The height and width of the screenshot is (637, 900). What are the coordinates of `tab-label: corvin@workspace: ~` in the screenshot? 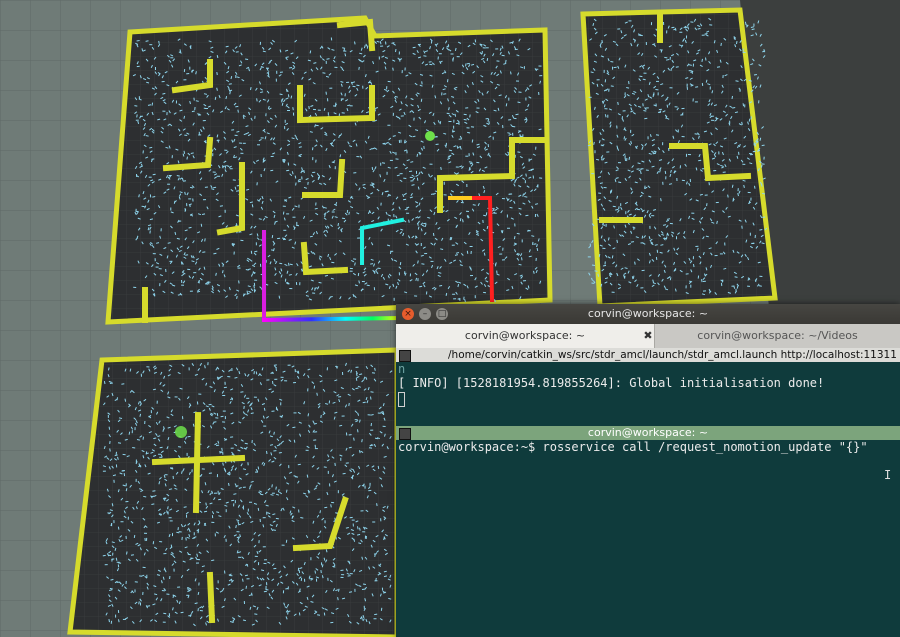 It's located at (525, 335).